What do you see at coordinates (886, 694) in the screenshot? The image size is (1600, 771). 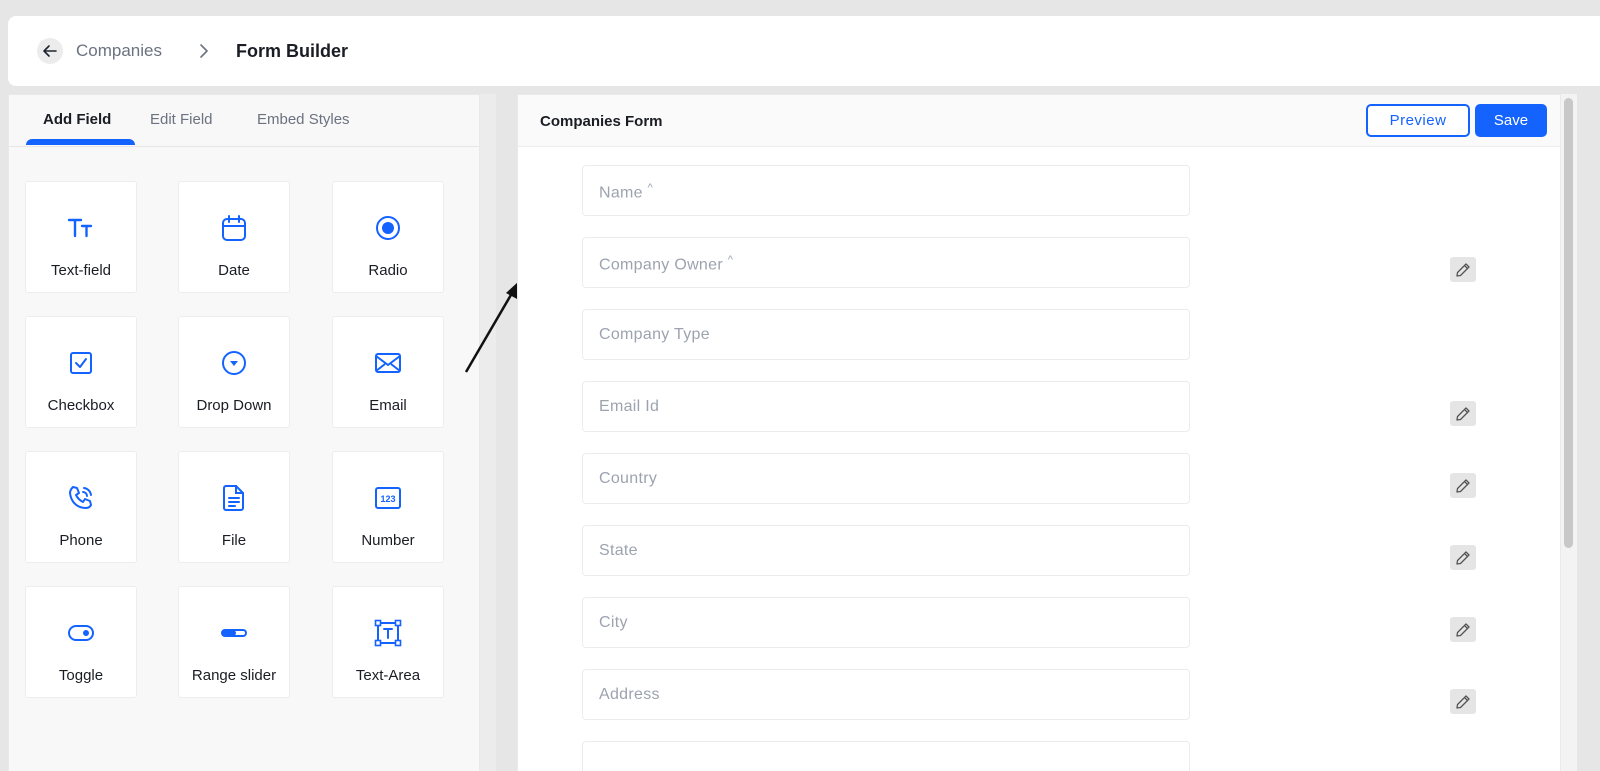 I see `form-field-address: Address` at bounding box center [886, 694].